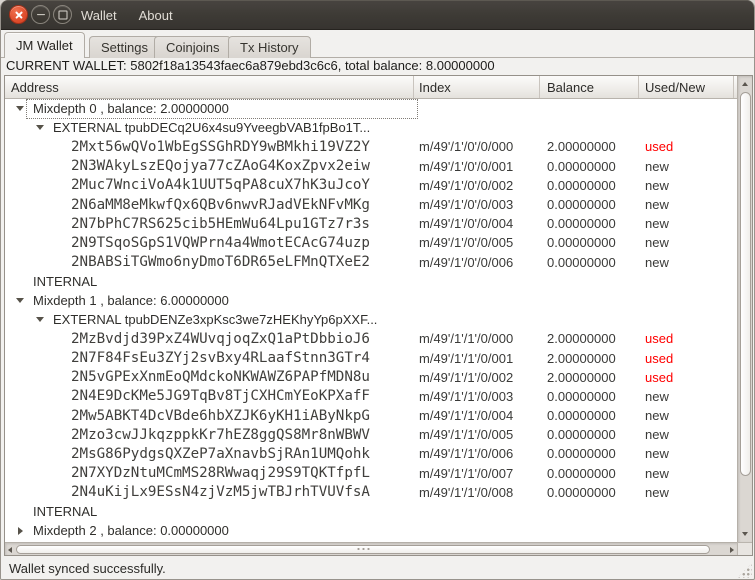 The width and height of the screenshot is (755, 580). I want to click on cell-address: 2Mw5ABKT4DcVBde6hbXZJK6yKH1iAByNkpG, so click(209, 415).